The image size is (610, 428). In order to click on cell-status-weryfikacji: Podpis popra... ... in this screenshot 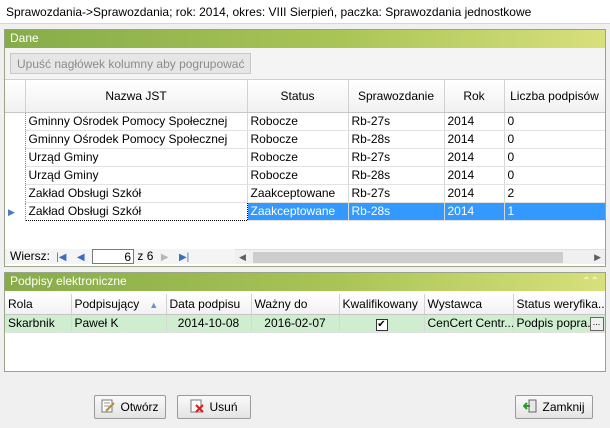, I will do `click(559, 323)`.